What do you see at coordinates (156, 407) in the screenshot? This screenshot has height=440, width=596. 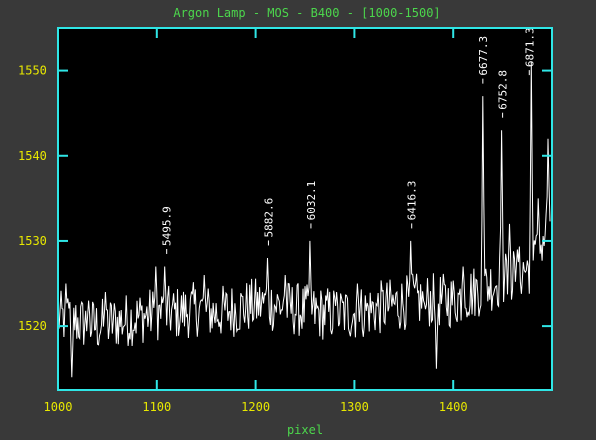 I see `x-tick-label: 1100` at bounding box center [156, 407].